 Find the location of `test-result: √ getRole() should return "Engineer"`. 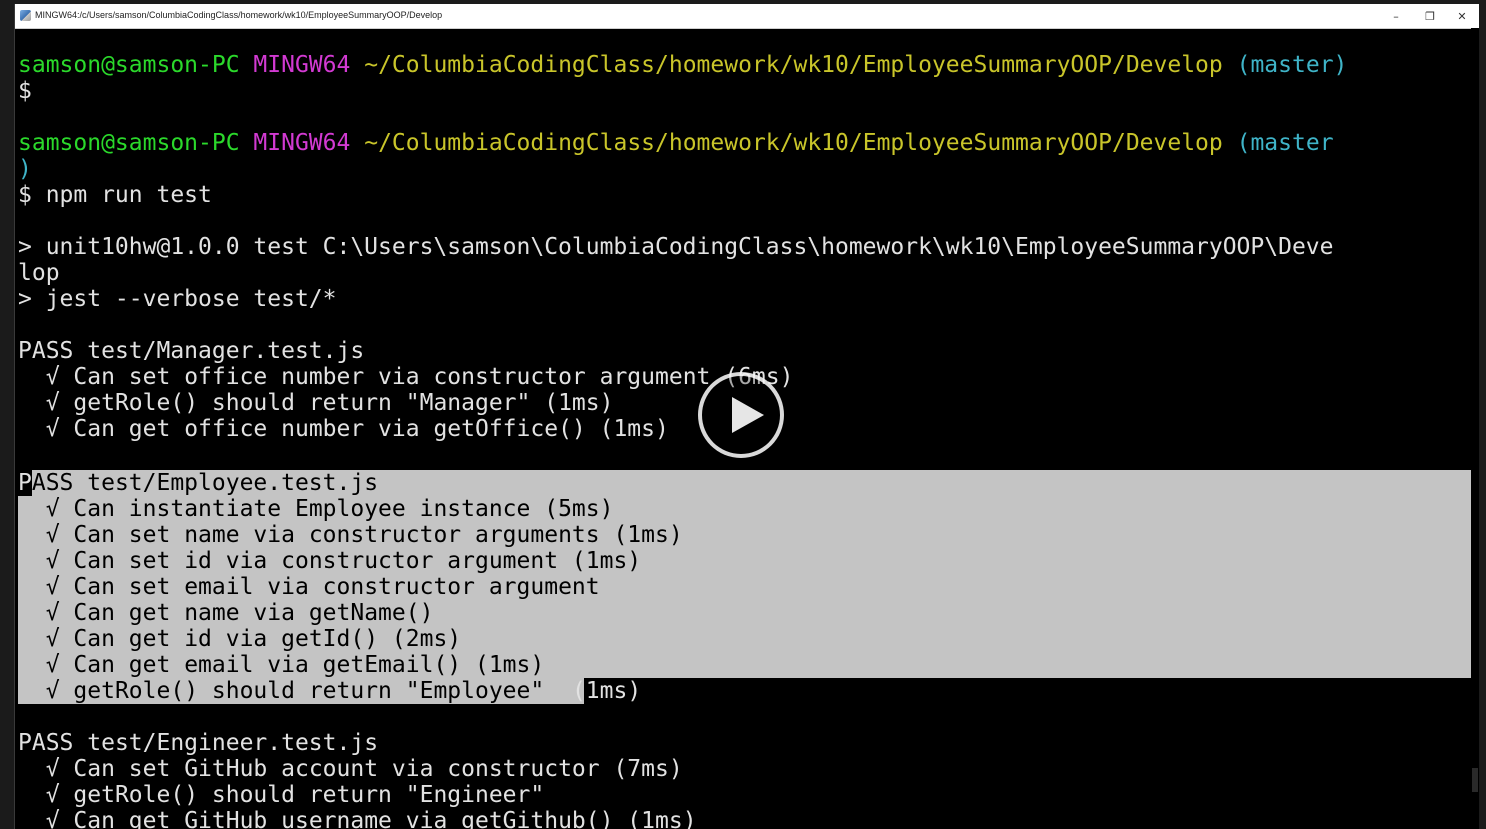

test-result: √ getRole() should return "Engineer" is located at coordinates (295, 795).